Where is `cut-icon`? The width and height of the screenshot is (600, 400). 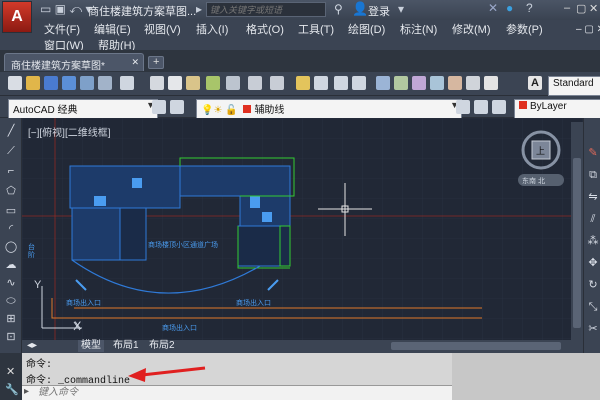 cut-icon is located at coordinates (157, 83).